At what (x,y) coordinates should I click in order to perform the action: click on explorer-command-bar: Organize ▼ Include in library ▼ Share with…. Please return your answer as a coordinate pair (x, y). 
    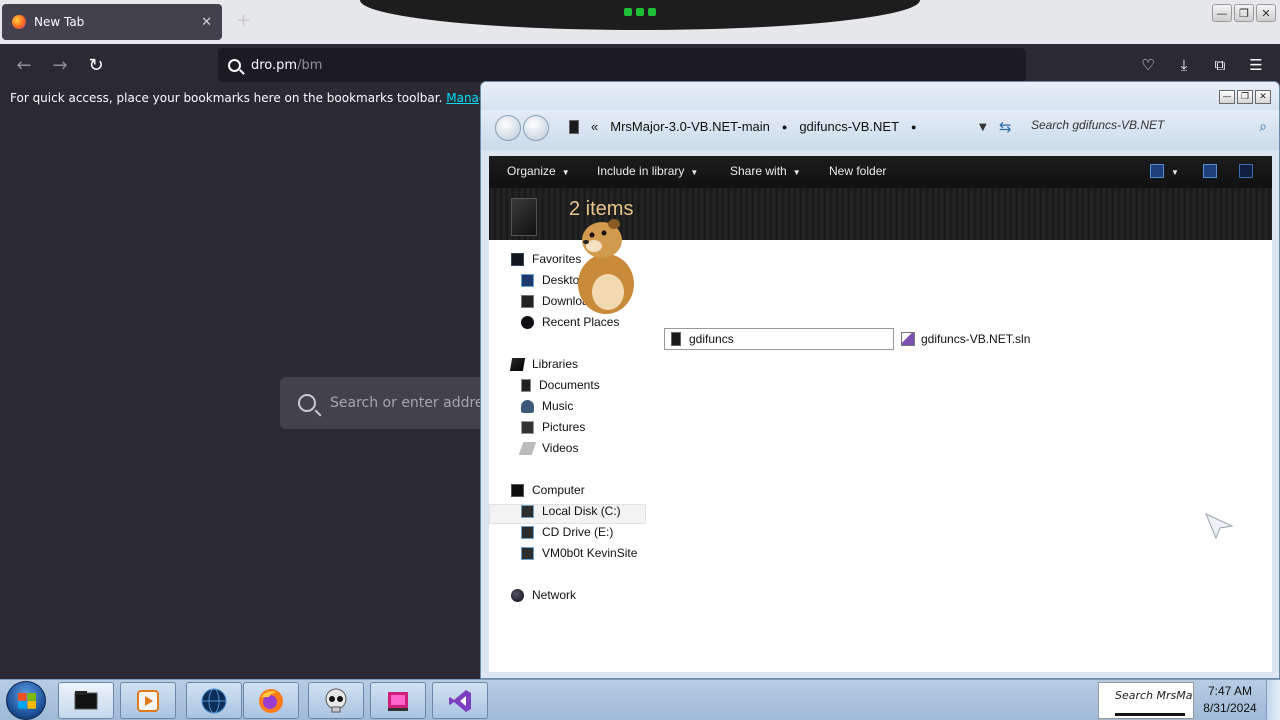
    Looking at the image, I should click on (880, 172).